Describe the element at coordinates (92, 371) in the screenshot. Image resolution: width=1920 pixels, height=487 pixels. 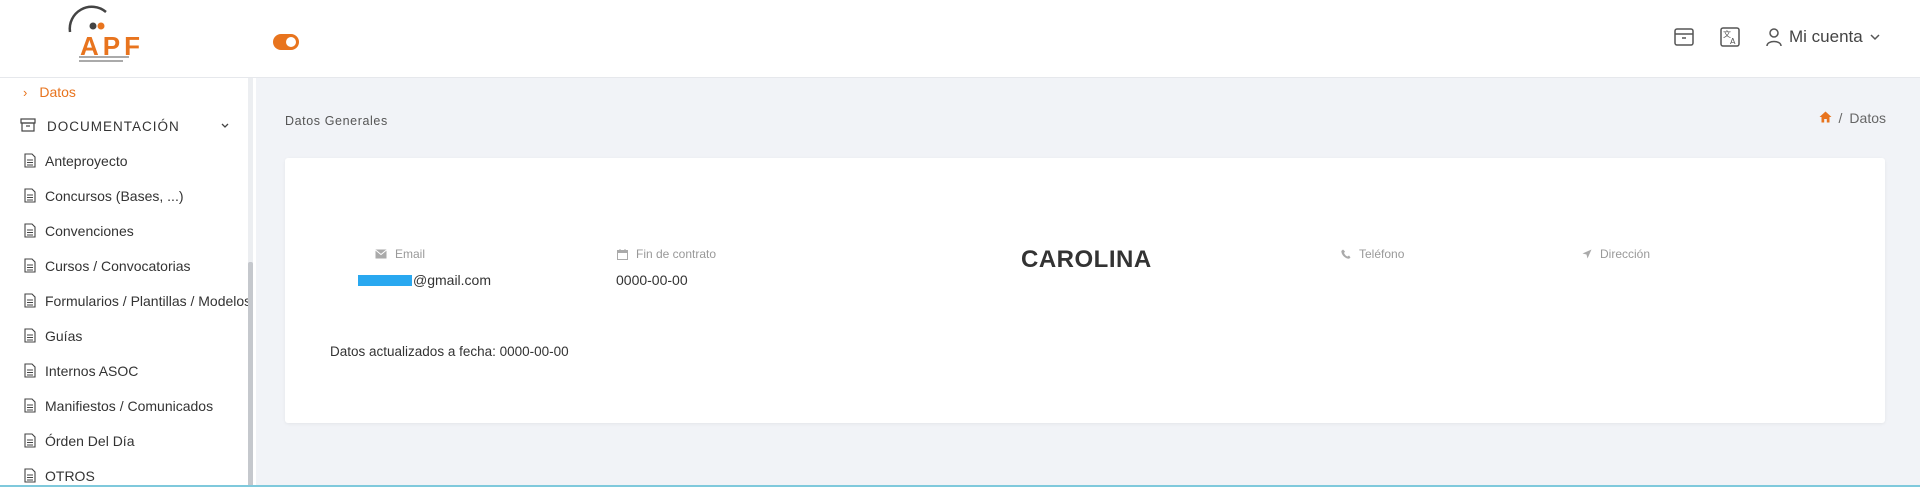
I see `sidebar-item-label: Internos ASOC` at that location.